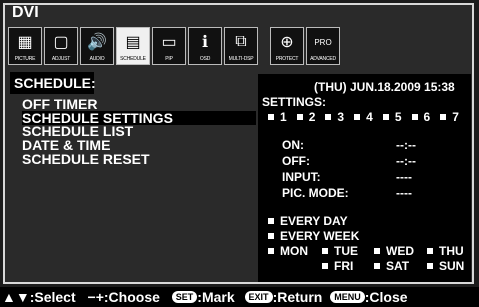  I want to click on close-hint: :Close, so click(386, 297).